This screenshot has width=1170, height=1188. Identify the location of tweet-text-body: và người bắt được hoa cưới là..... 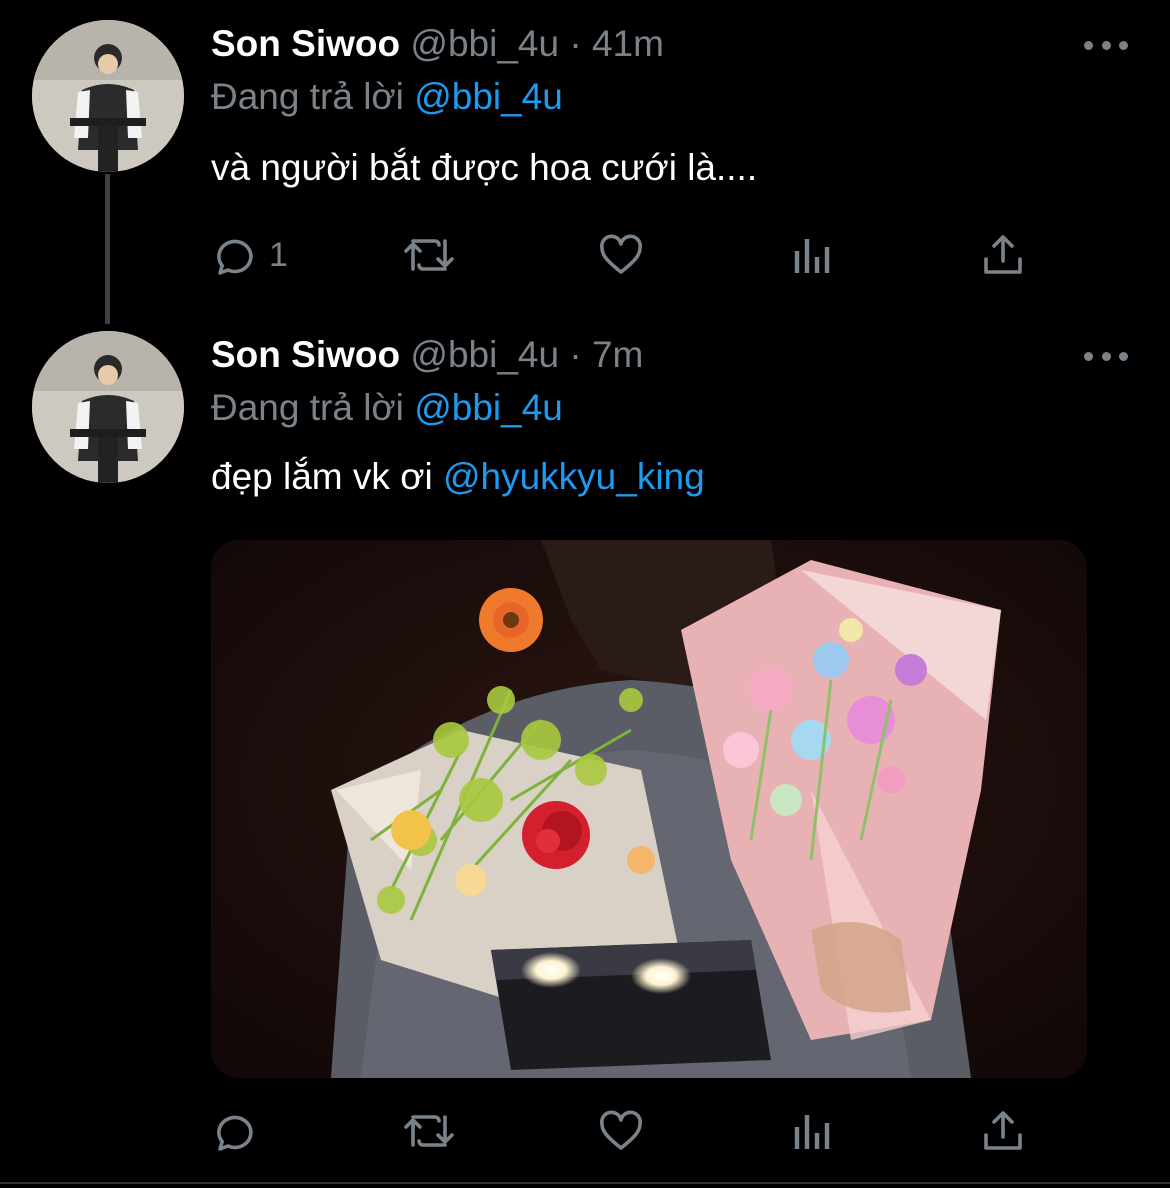
(484, 167).